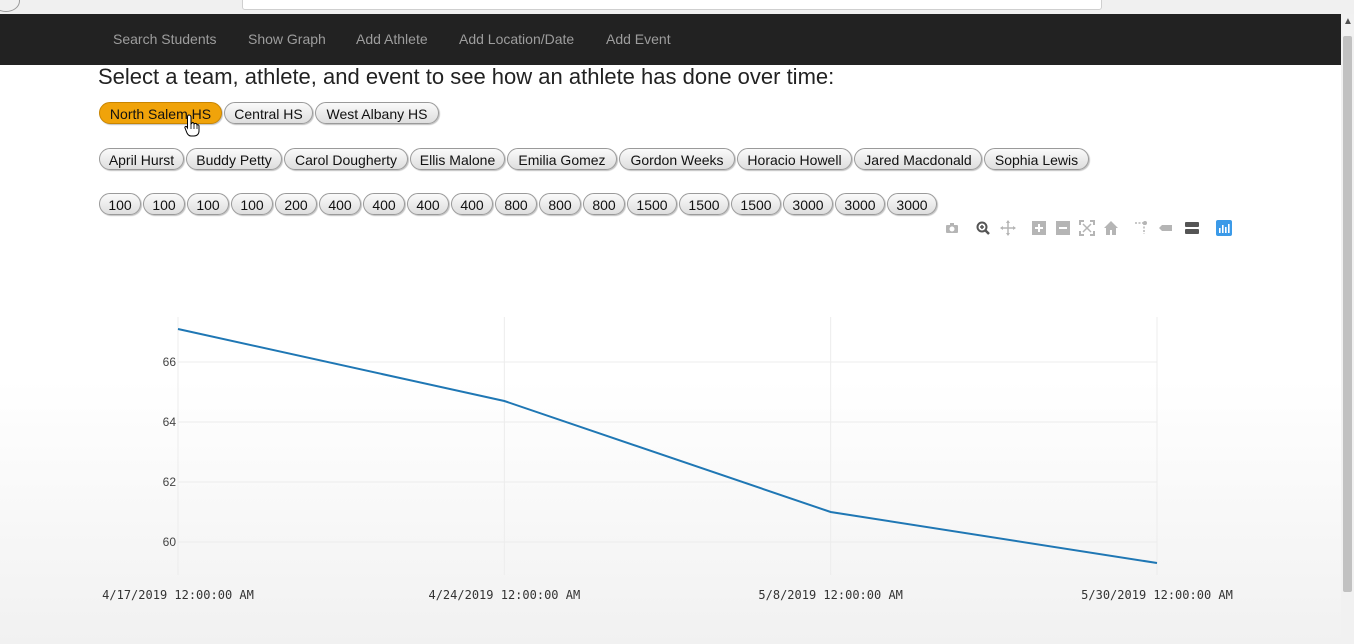 The height and width of the screenshot is (644, 1354). I want to click on x-tick-label: 4/24/2019 12:00:00 AM, so click(504, 595).